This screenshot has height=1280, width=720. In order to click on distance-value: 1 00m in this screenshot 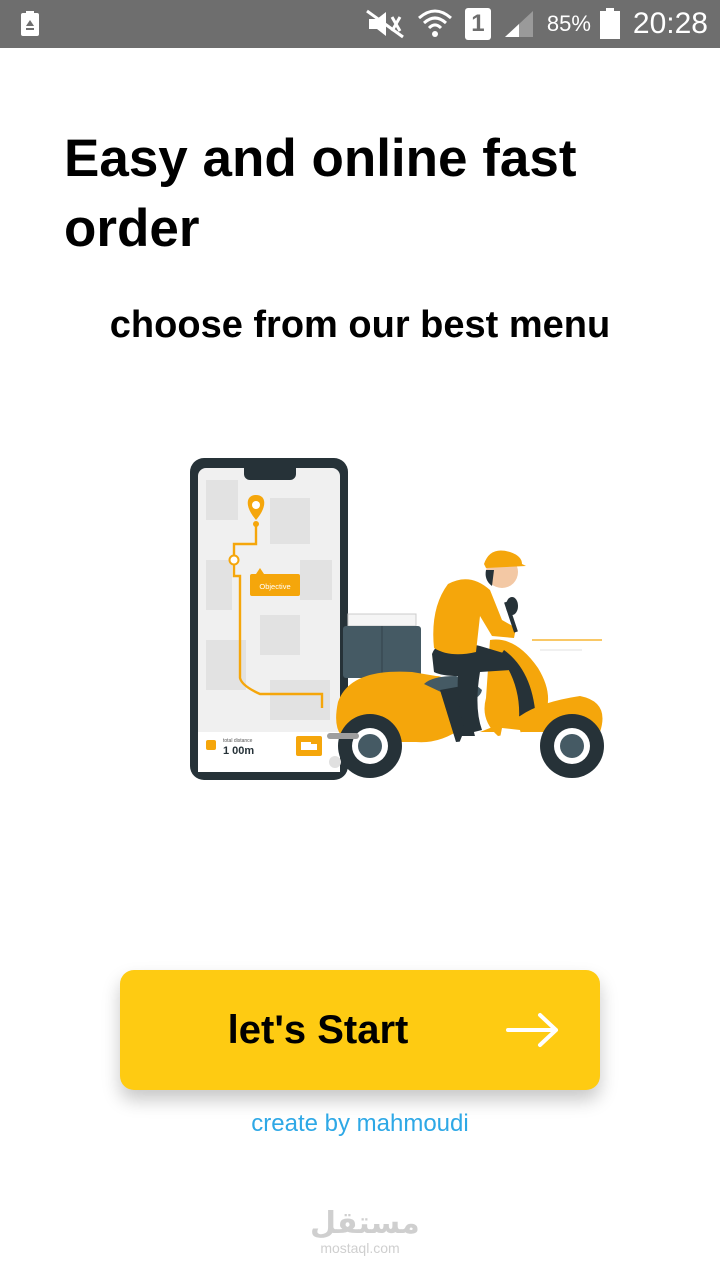, I will do `click(238, 751)`.